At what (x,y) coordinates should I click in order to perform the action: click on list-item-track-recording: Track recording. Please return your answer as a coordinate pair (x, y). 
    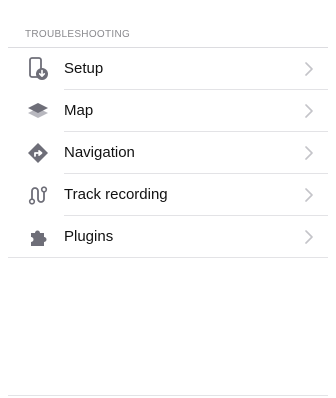
    Looking at the image, I should click on (168, 195).